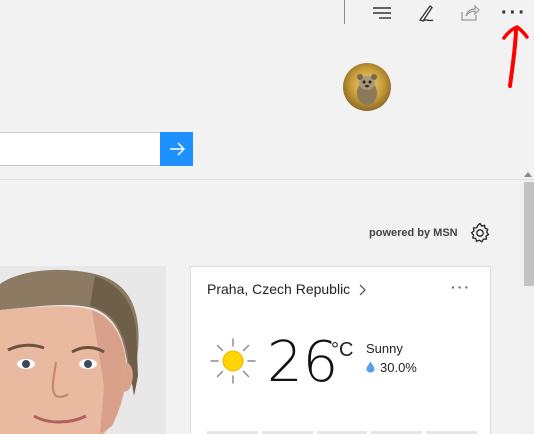 Image resolution: width=534 pixels, height=434 pixels. I want to click on avatar, so click(367, 87).